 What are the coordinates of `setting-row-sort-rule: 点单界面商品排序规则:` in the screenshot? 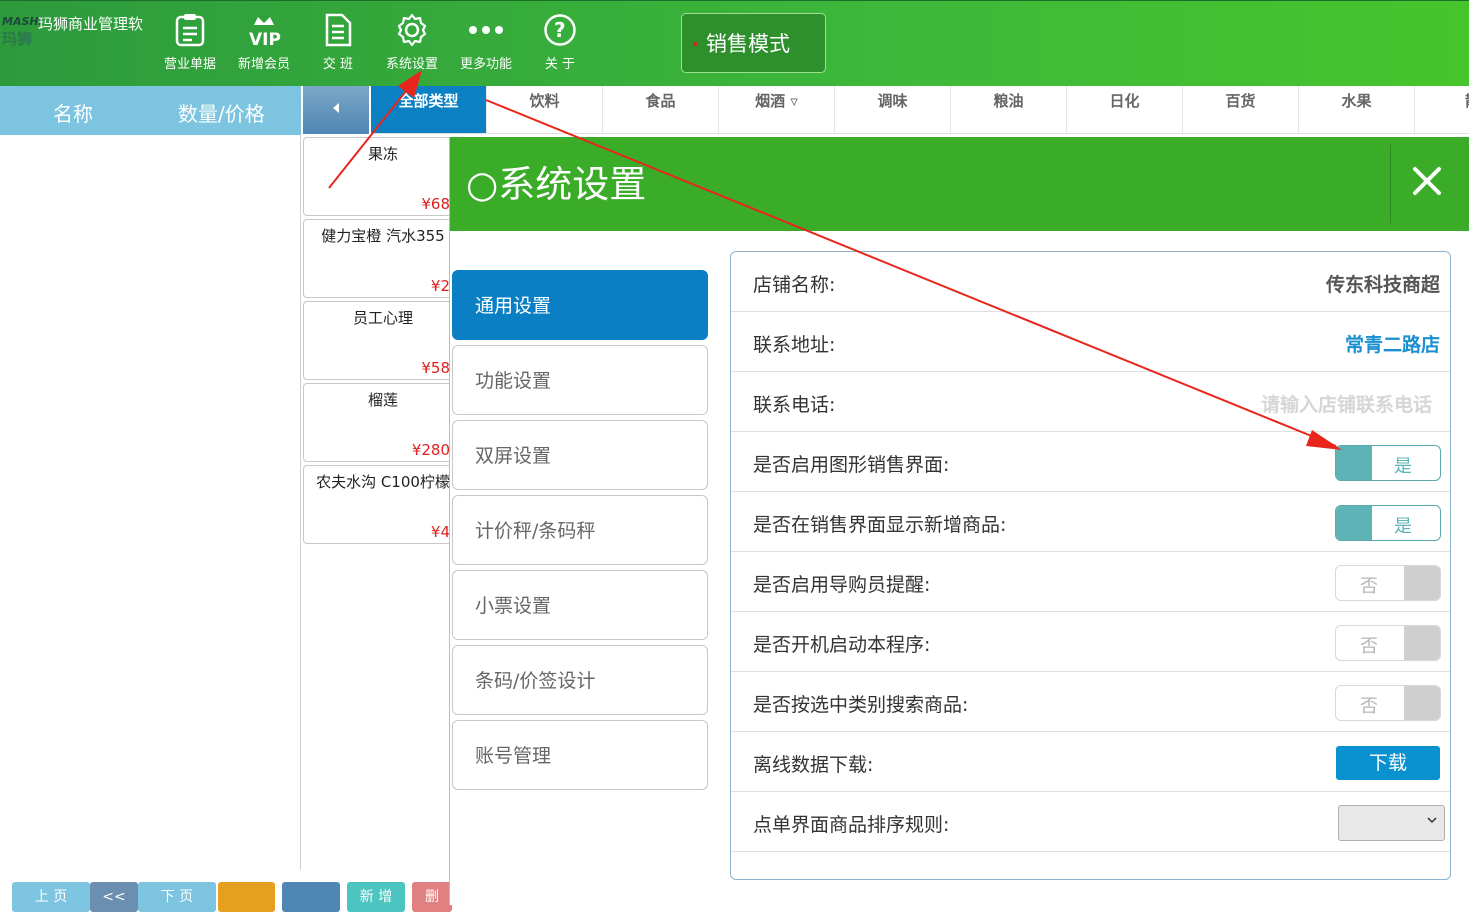 It's located at (1090, 822).